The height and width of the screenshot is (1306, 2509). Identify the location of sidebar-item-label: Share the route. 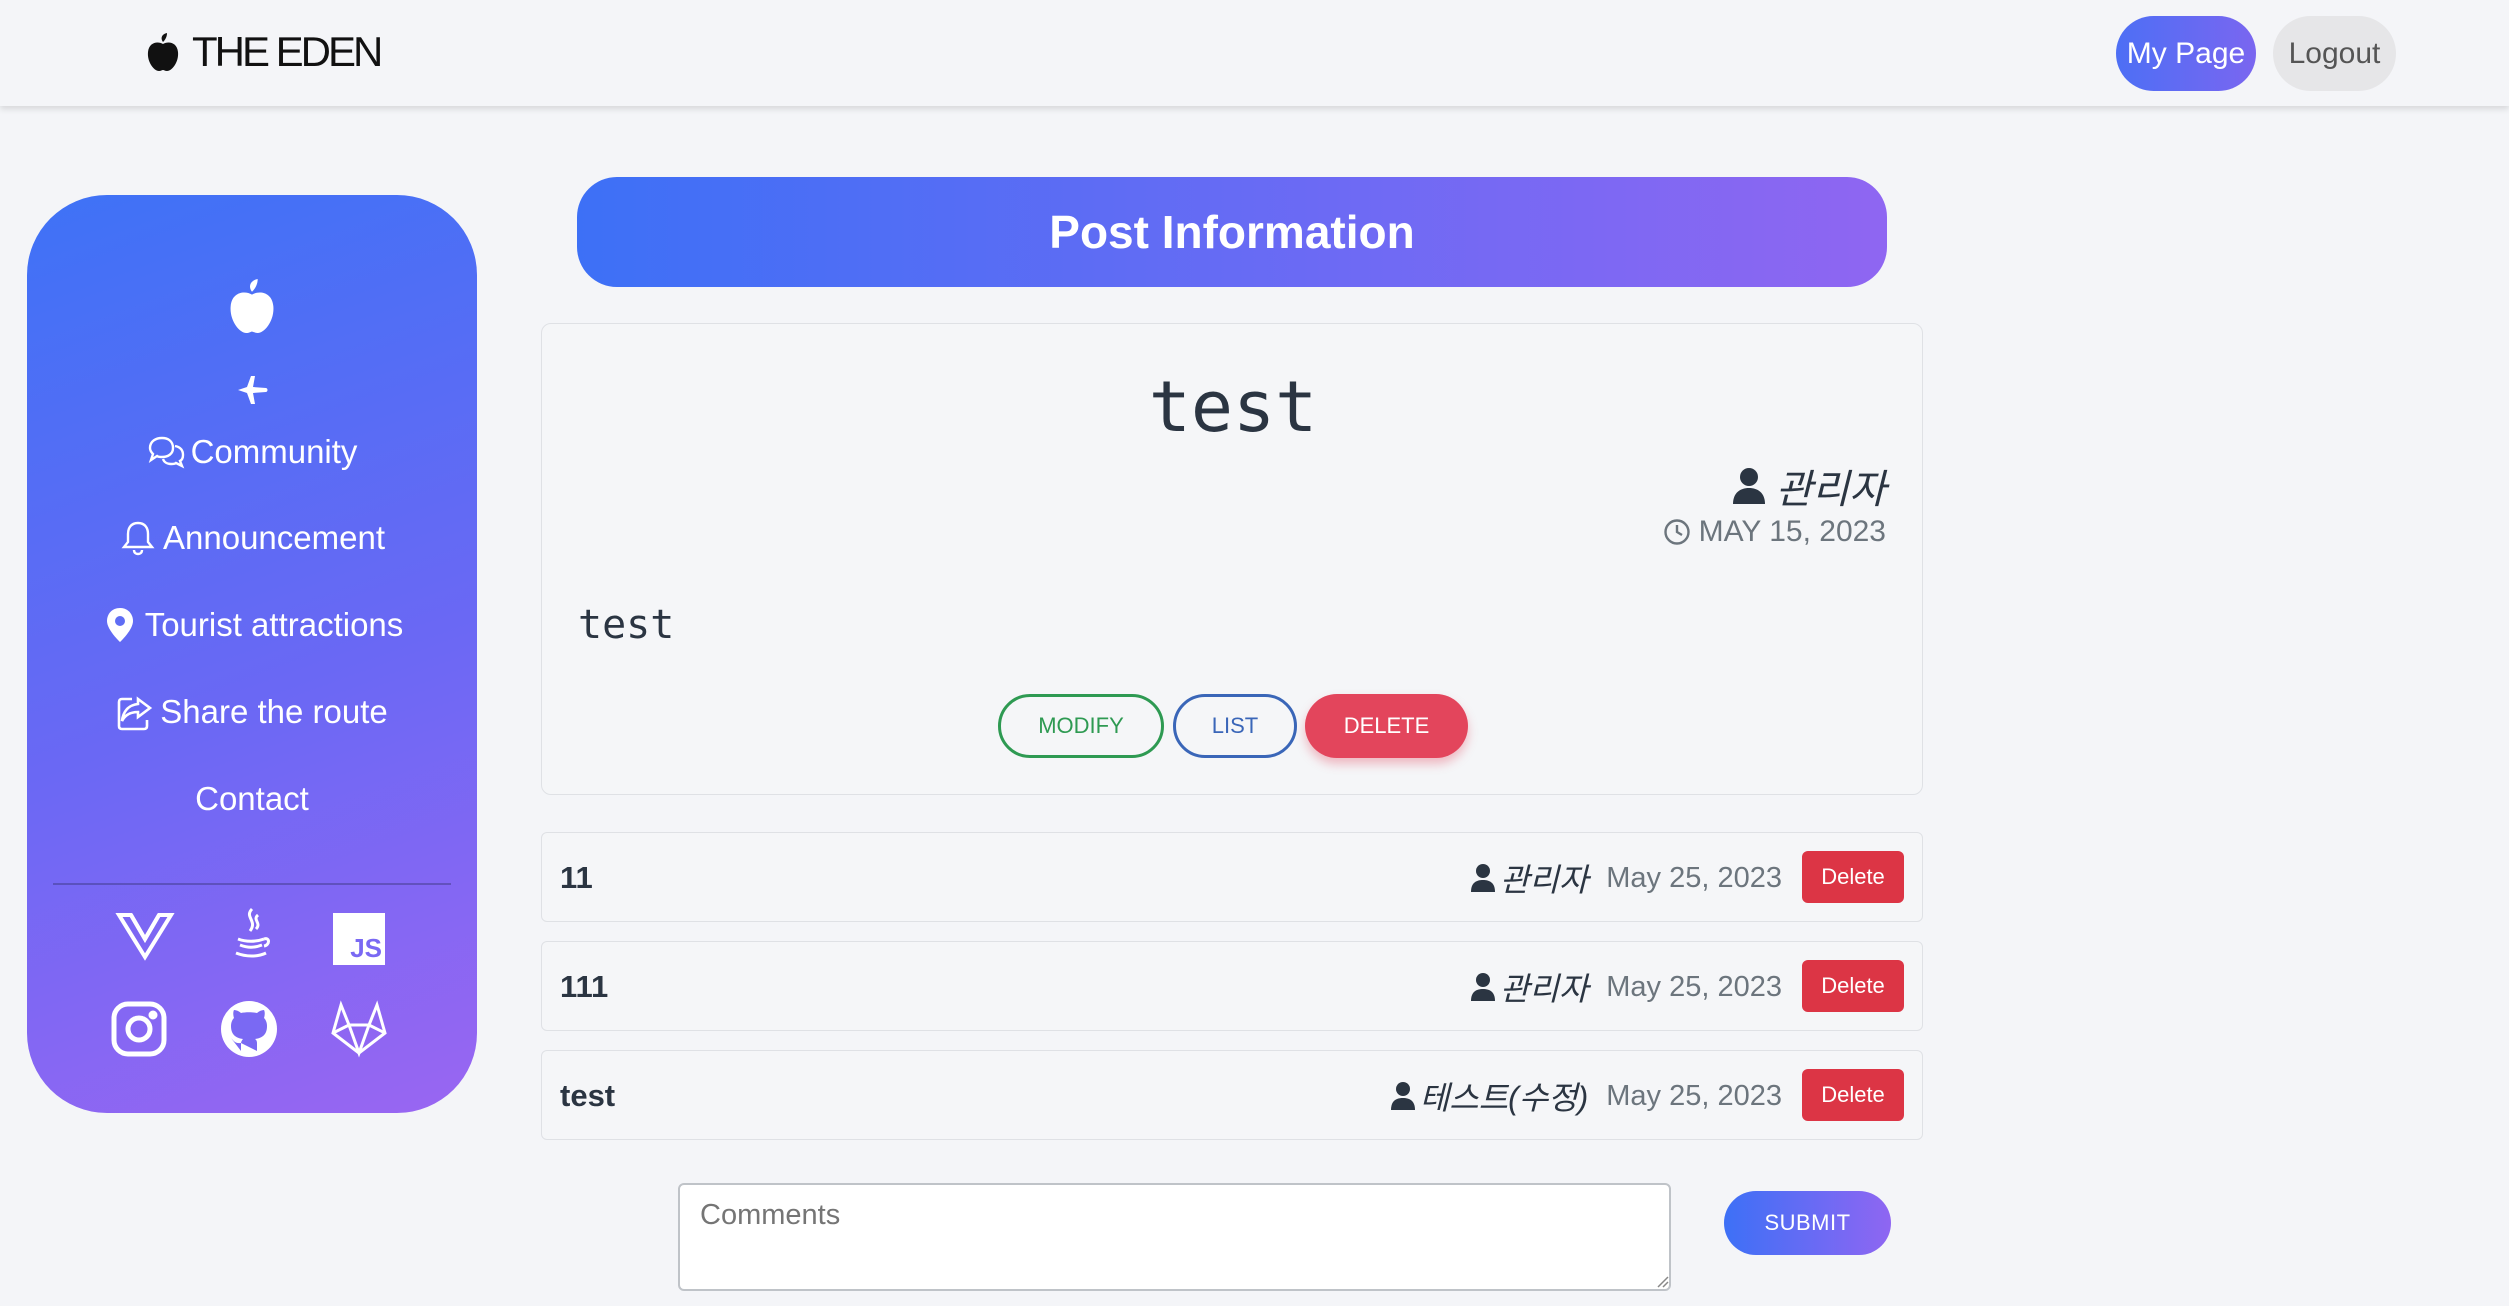
(274, 711).